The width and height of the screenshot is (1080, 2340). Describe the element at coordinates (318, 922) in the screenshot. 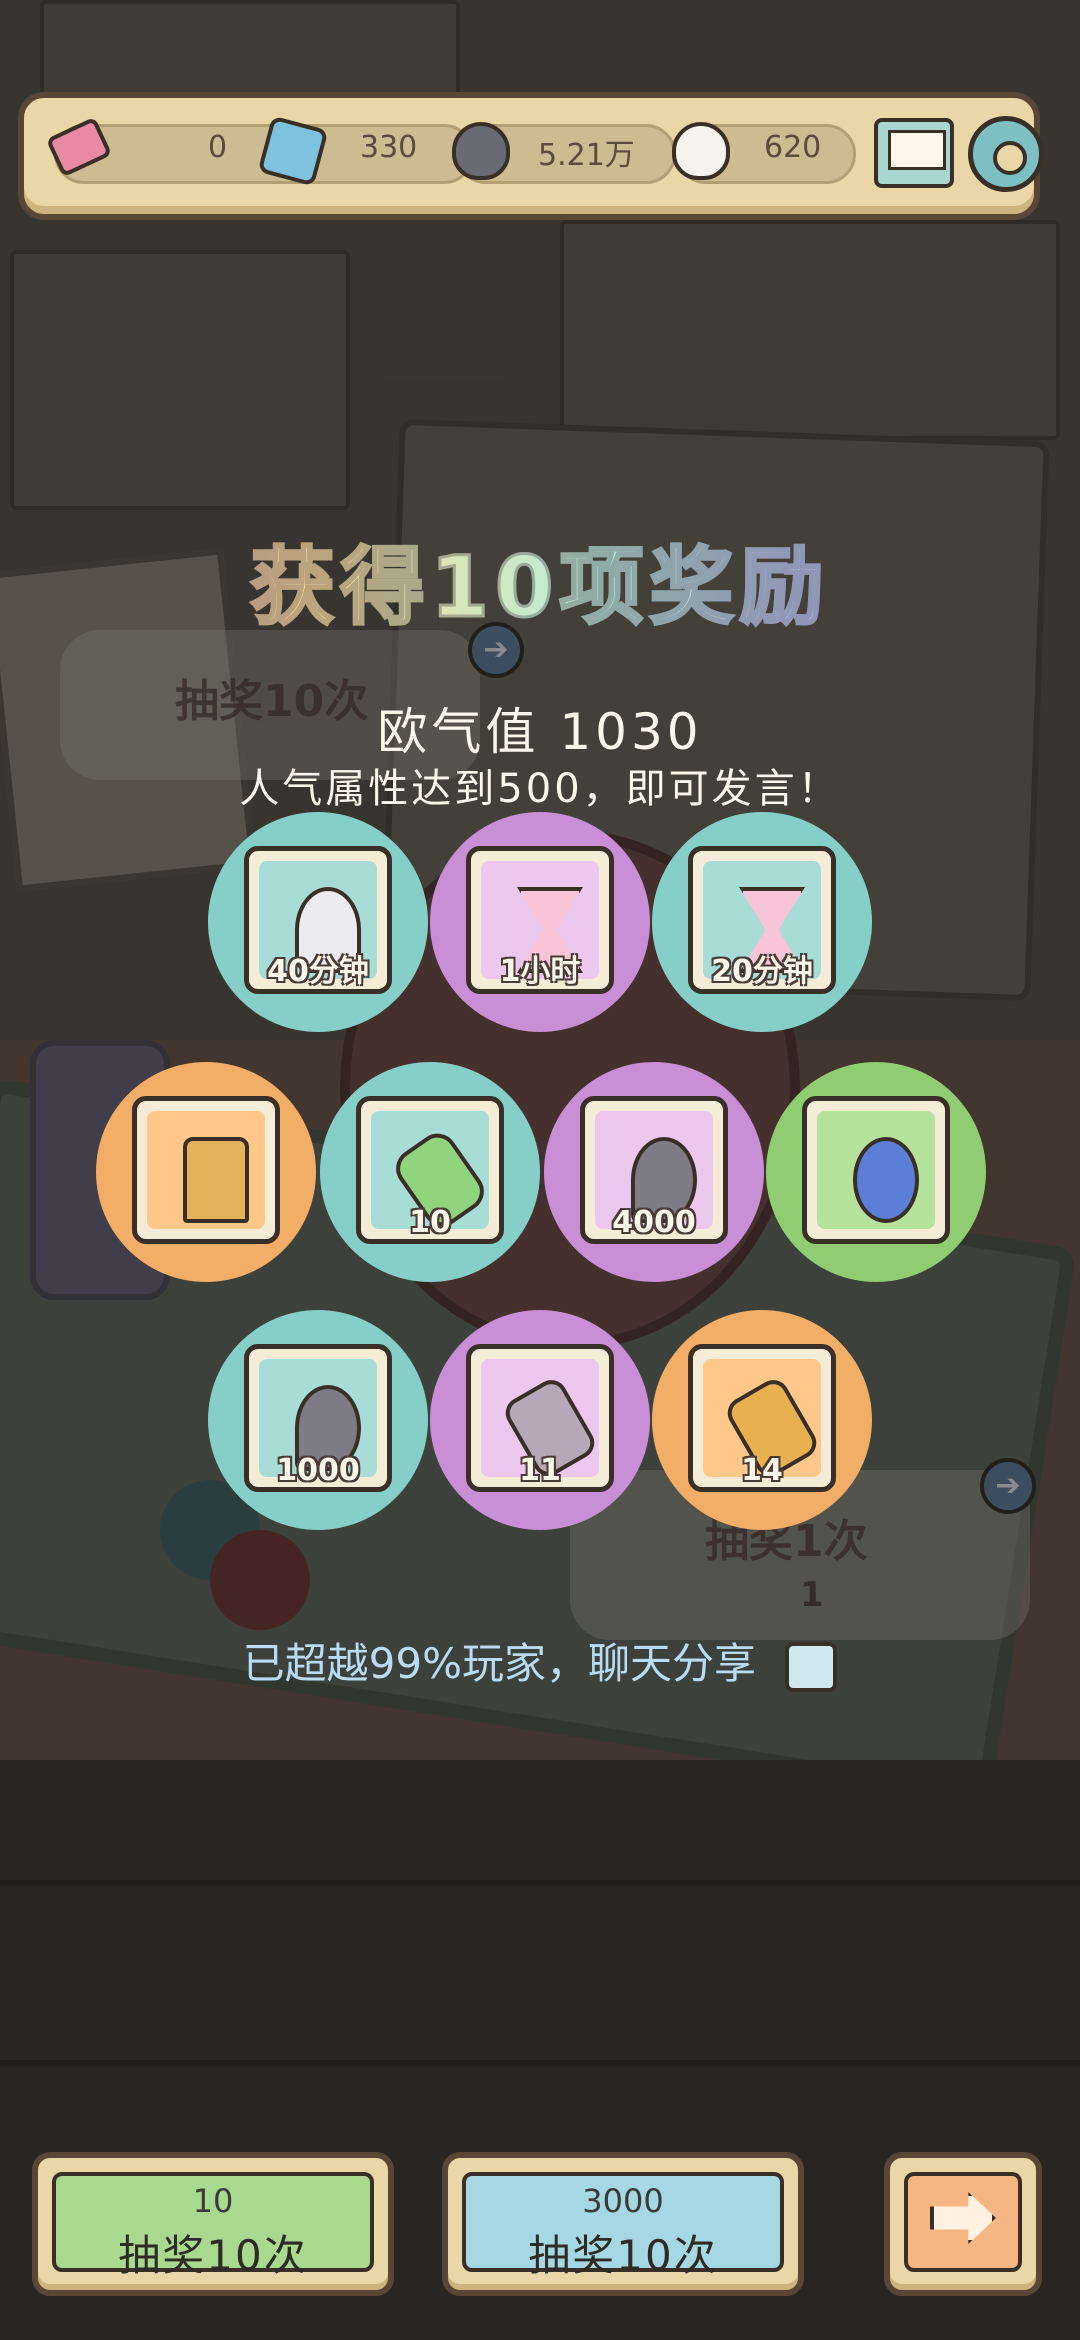

I see `reward-item: 40分钟` at that location.